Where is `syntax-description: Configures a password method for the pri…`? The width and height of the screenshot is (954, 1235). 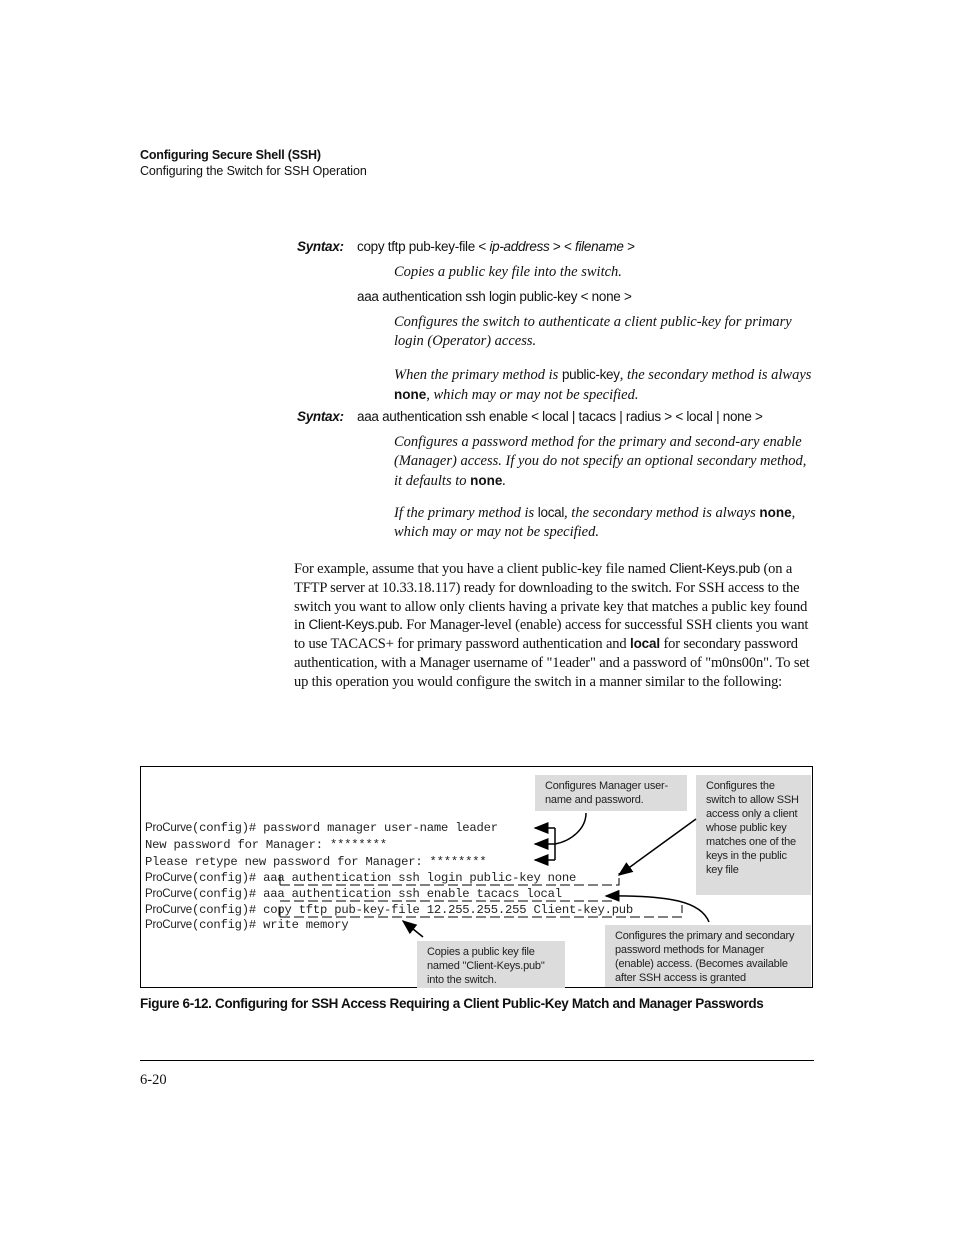
syntax-description: Configures a password method for the pri… is located at coordinates (604, 462).